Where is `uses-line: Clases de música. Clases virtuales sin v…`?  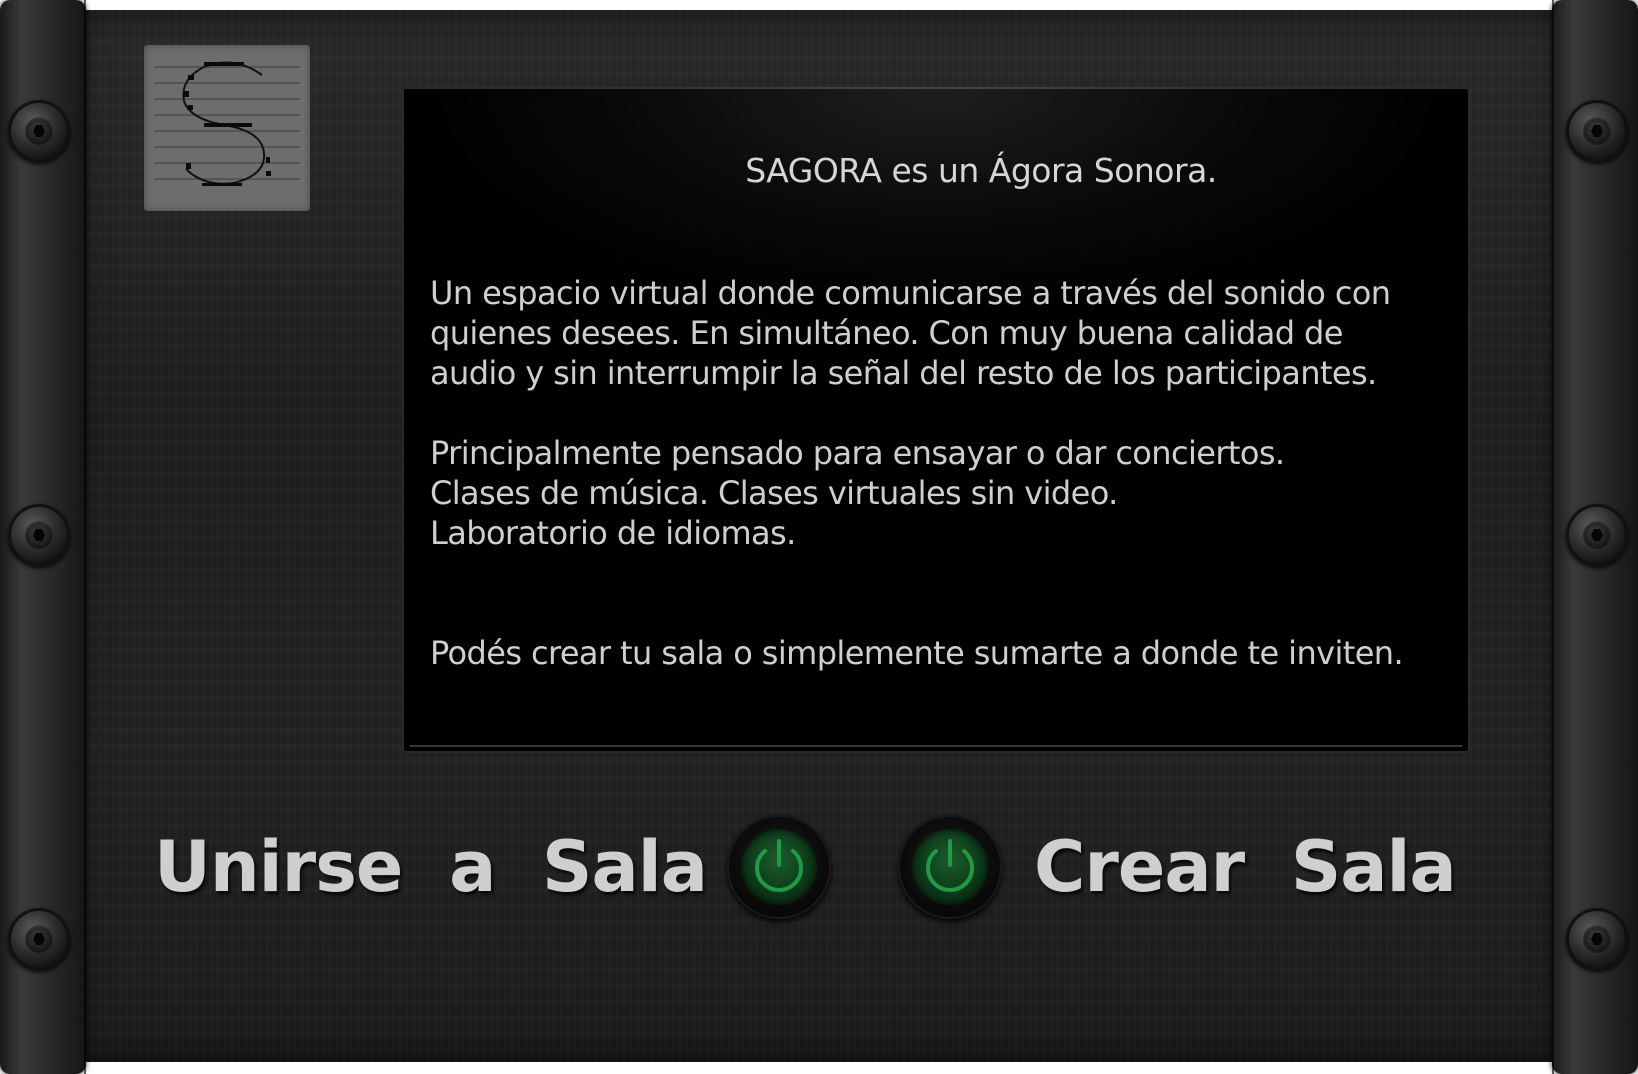 uses-line: Clases de música. Clases virtuales sin v… is located at coordinates (774, 493).